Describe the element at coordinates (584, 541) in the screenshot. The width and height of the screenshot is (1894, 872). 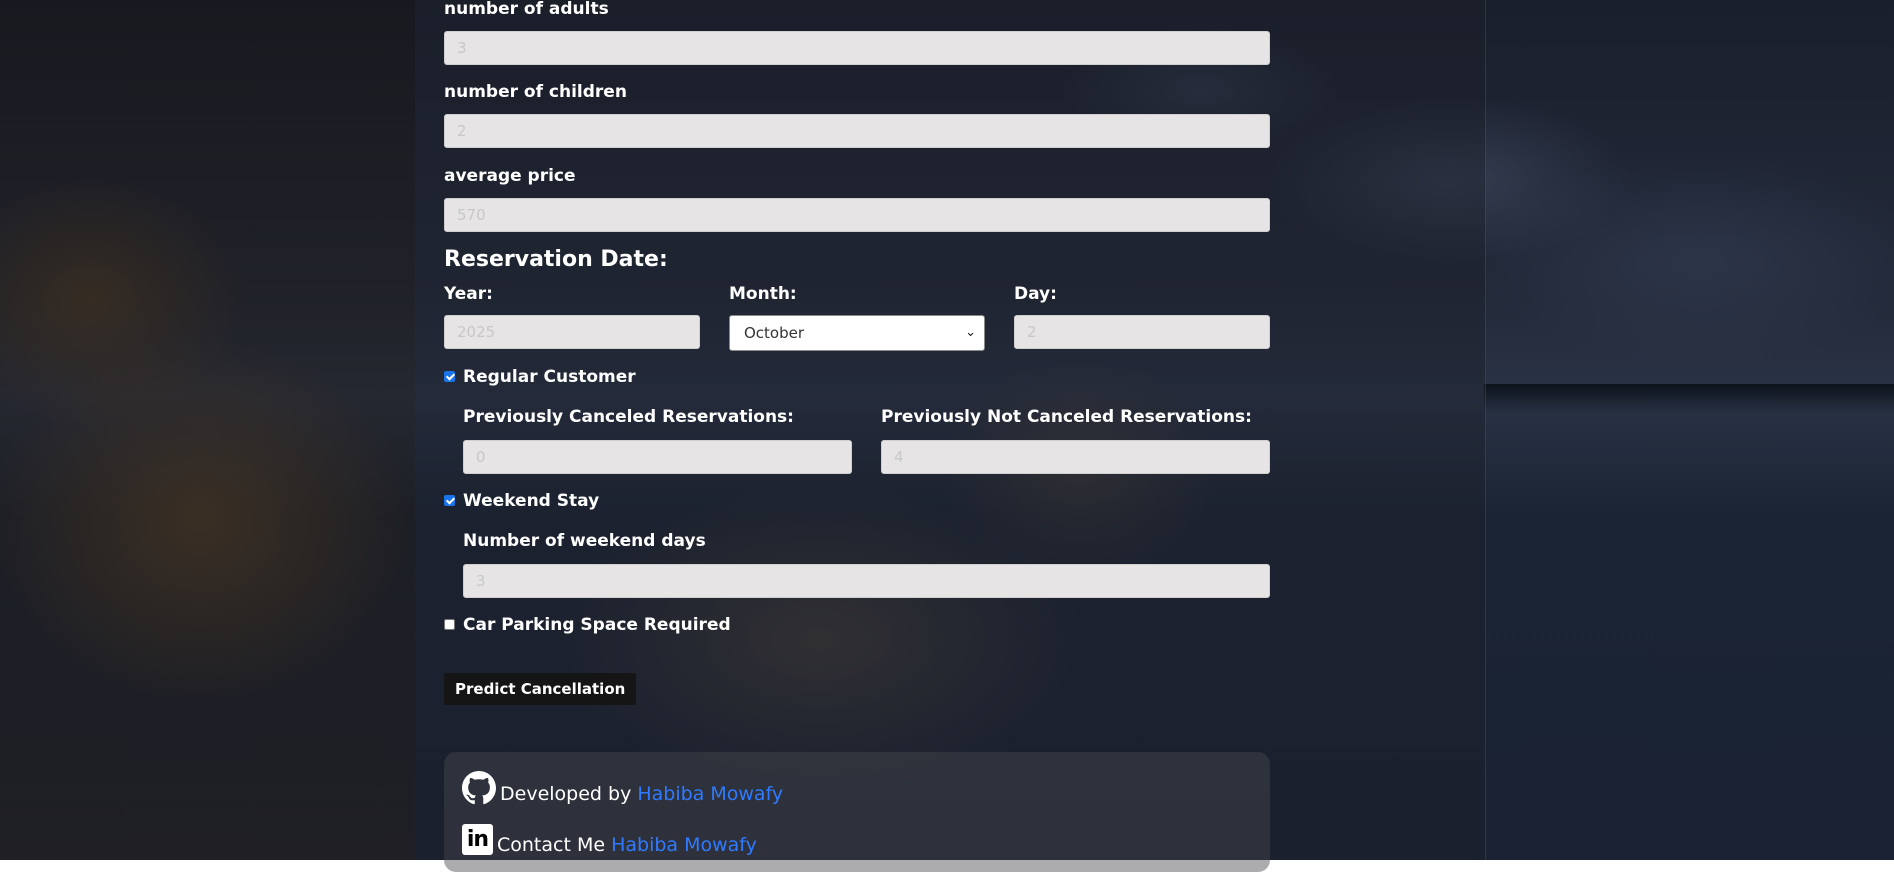
I see `weekend-days-label: Number of weekend days` at that location.